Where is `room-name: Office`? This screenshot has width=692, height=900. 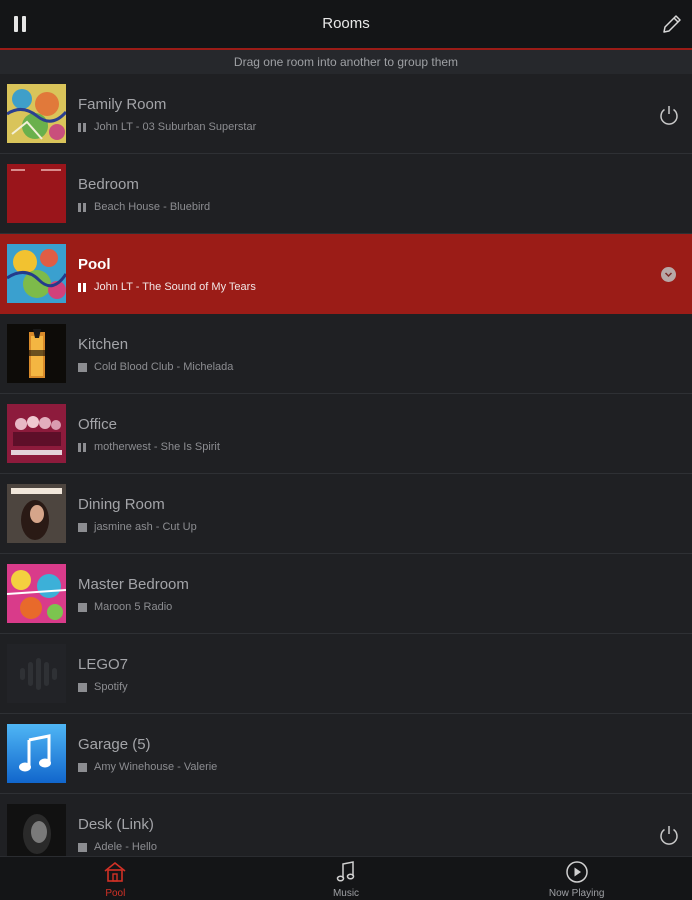
room-name: Office is located at coordinates (97, 424).